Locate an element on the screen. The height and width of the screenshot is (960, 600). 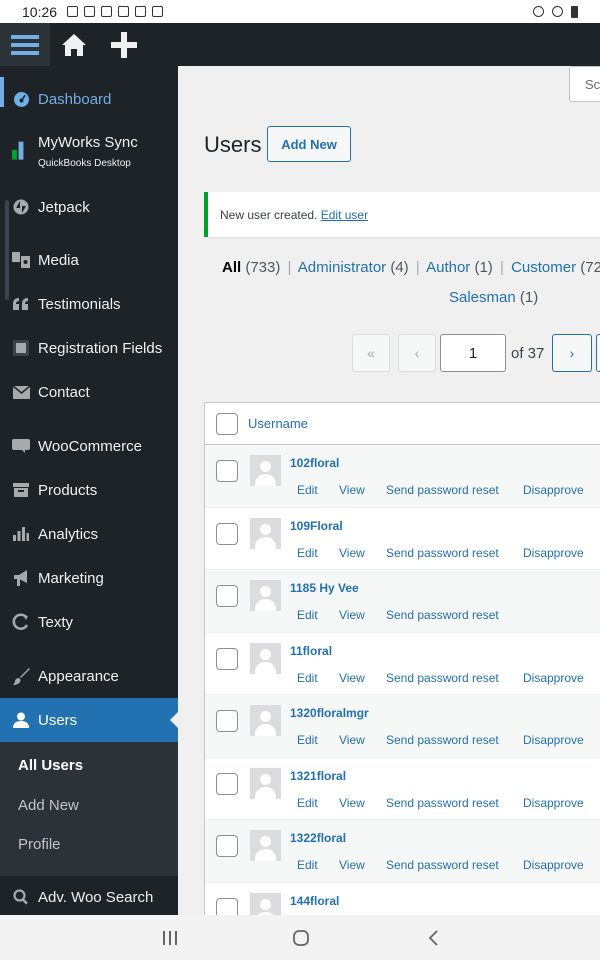
new-content-button is located at coordinates (124, 44).